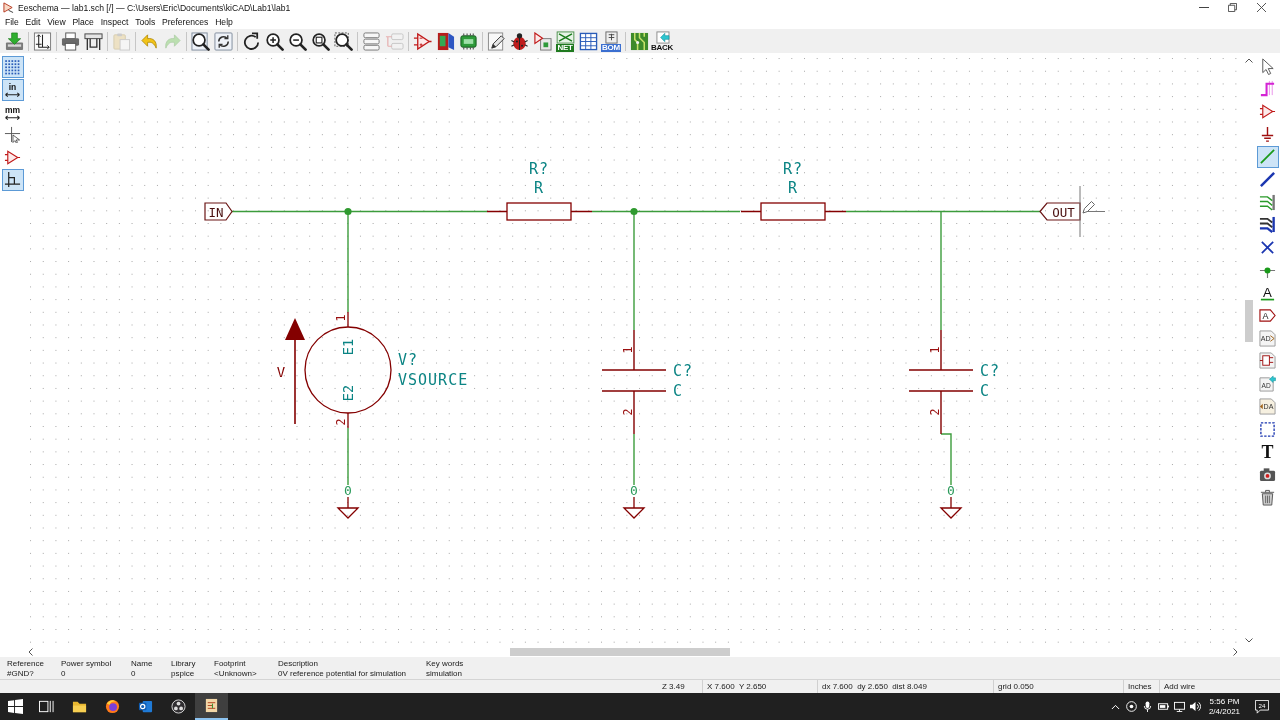  Describe the element at coordinates (178, 706) in the screenshot. I see `circle-dots-icon` at that location.